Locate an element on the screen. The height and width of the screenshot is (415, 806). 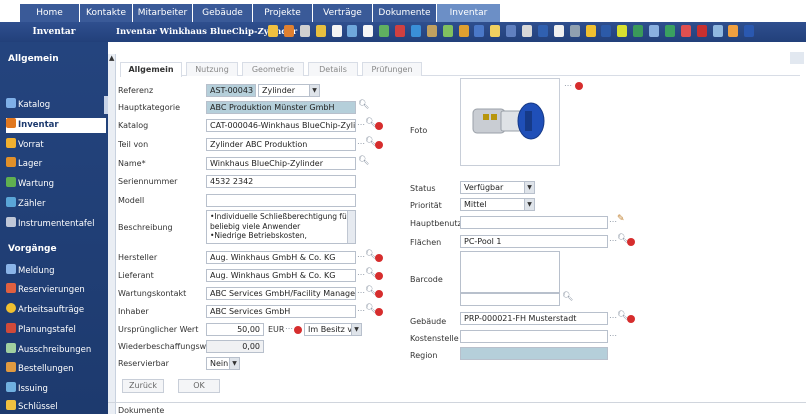
inhaber-field: ABC Services GmbH is located at coordinates (281, 311).